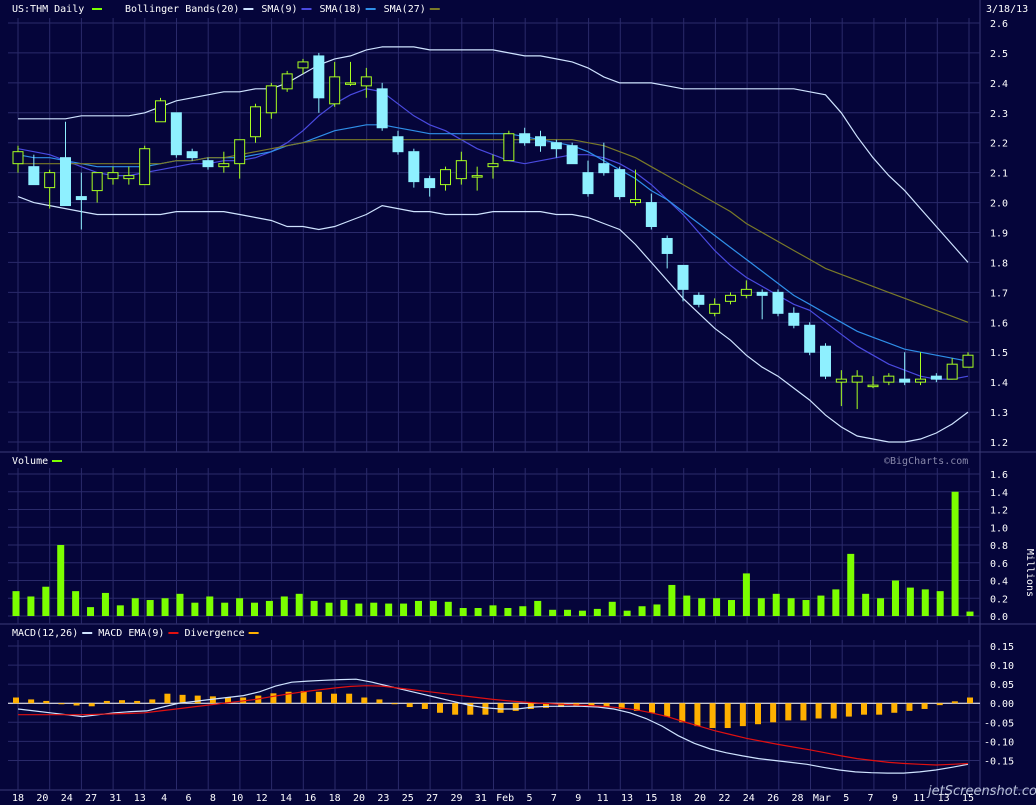 The width and height of the screenshot is (1036, 805). I want to click on price-tick-label: 2.5, so click(999, 54).